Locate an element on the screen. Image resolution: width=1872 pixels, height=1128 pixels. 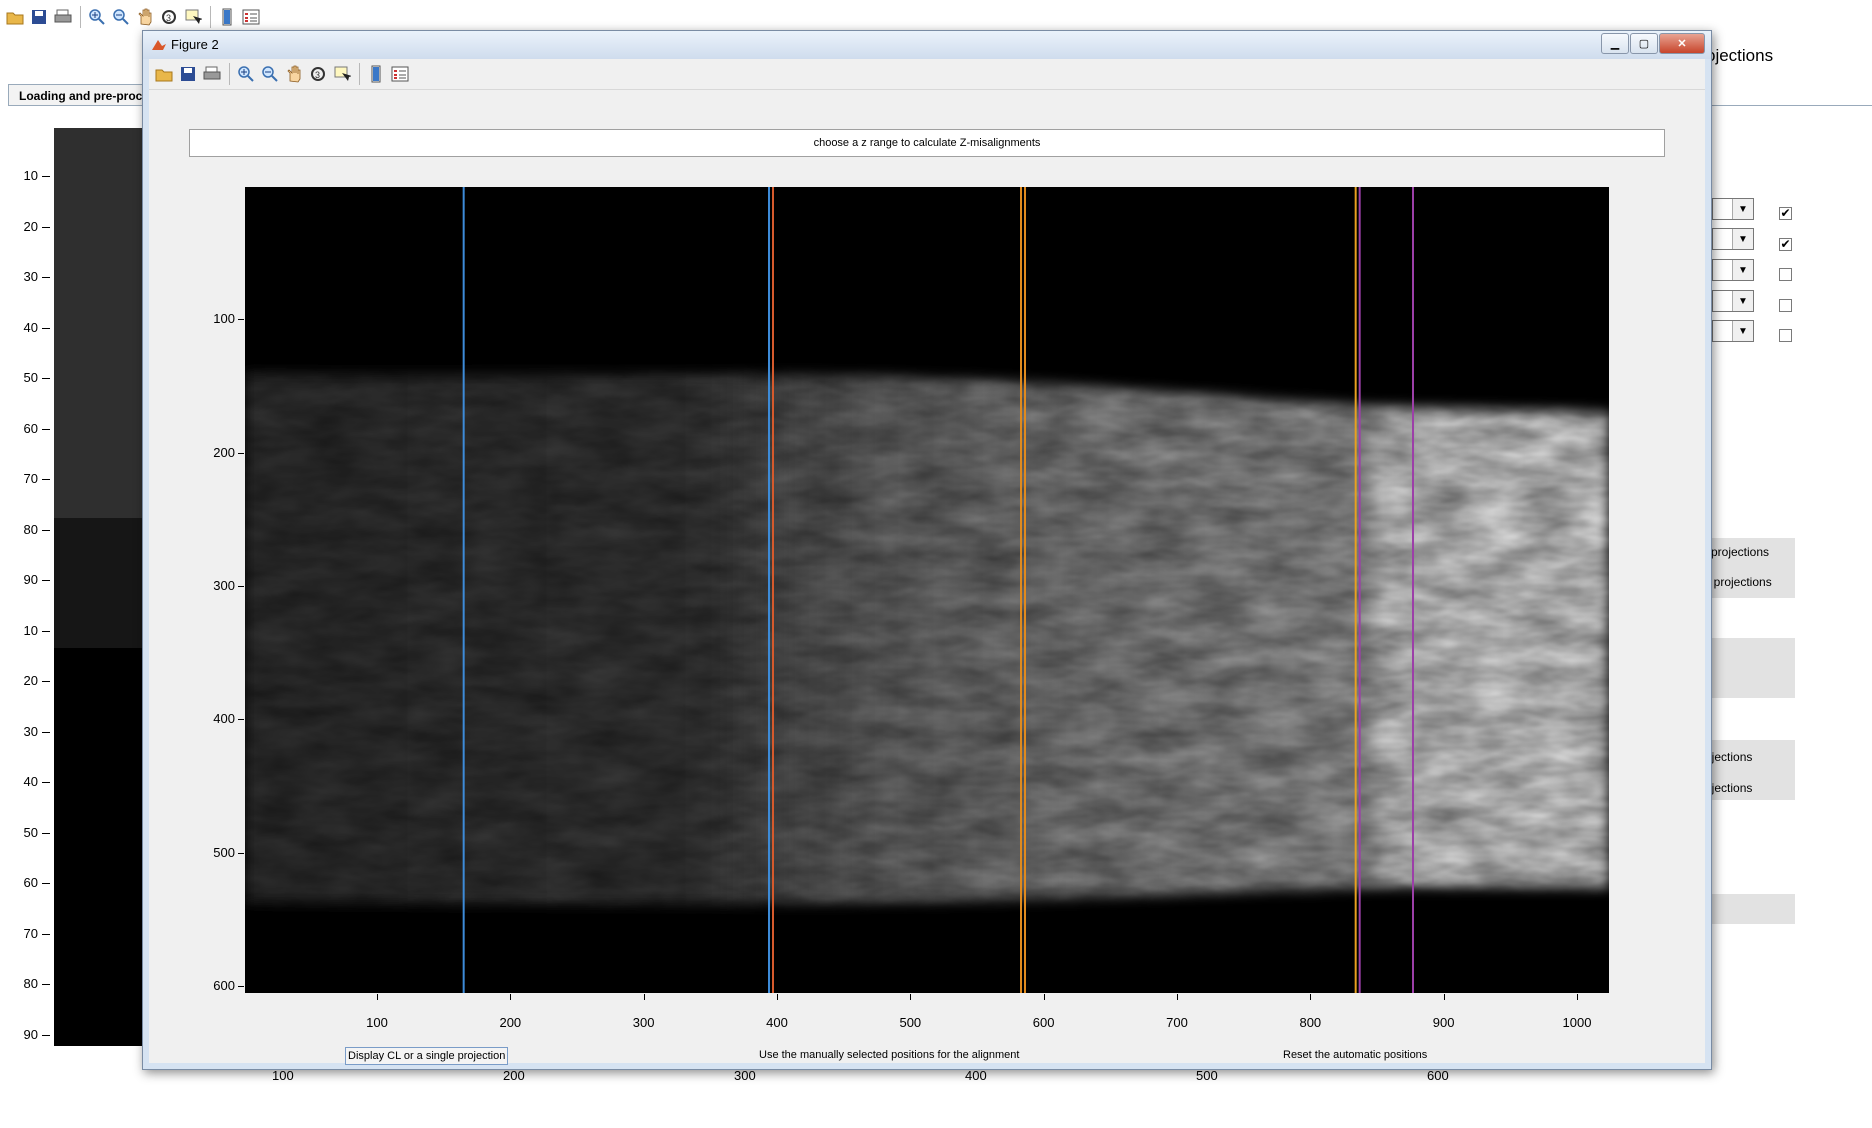
background-x-tick: 300 is located at coordinates (745, 1075).